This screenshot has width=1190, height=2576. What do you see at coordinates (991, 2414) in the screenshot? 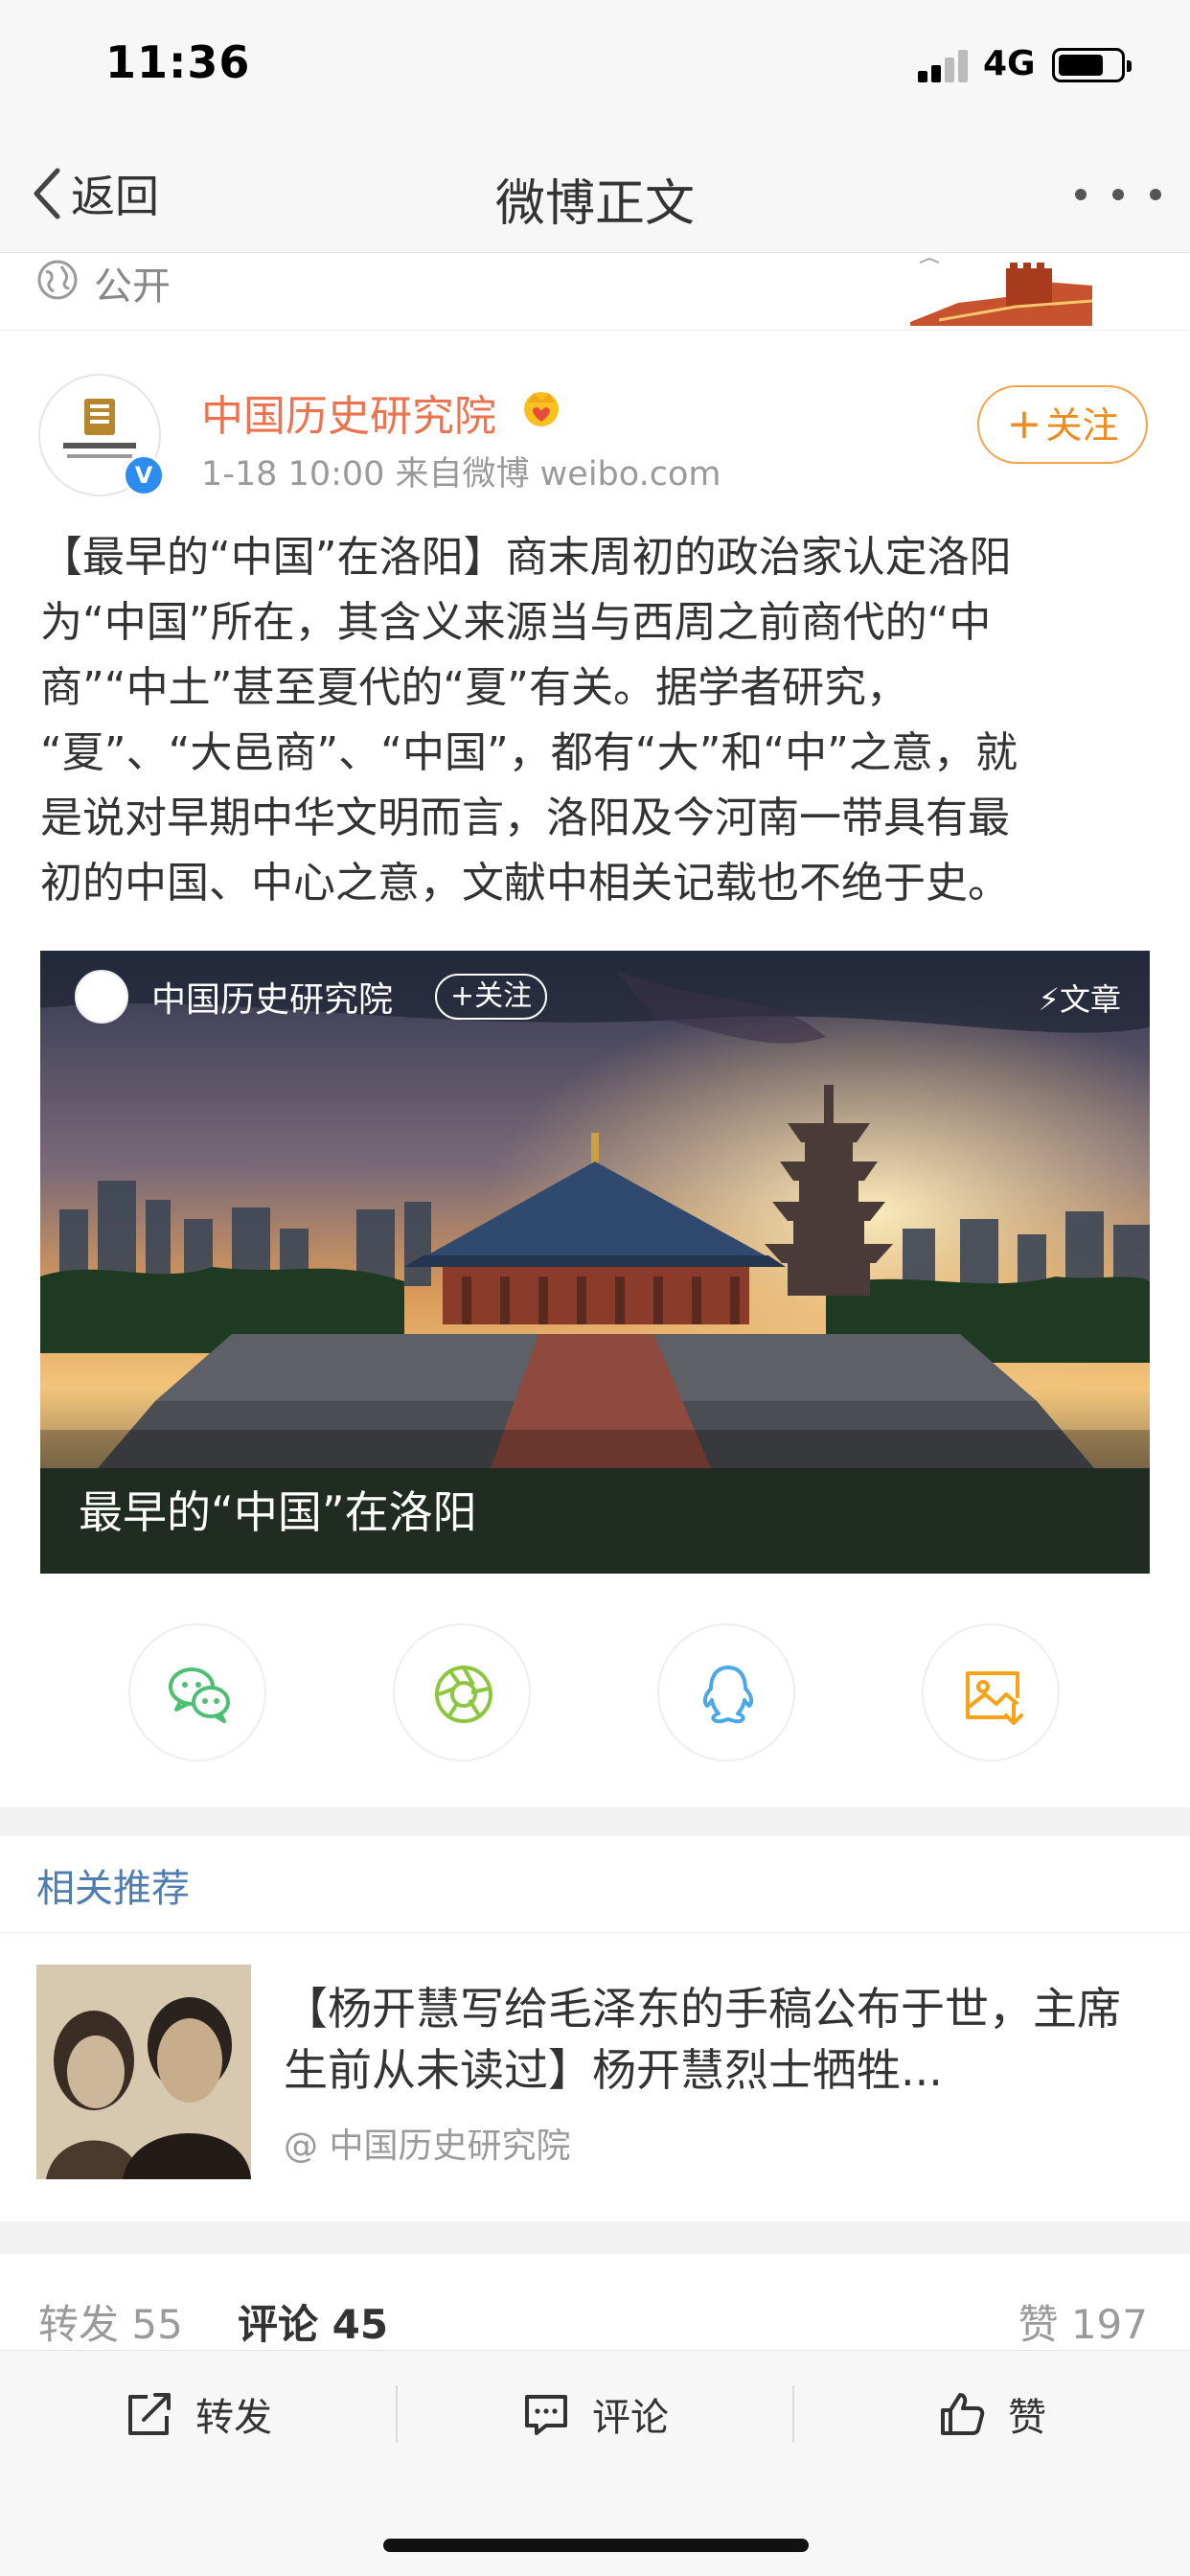
I see `like-button: 赞` at bounding box center [991, 2414].